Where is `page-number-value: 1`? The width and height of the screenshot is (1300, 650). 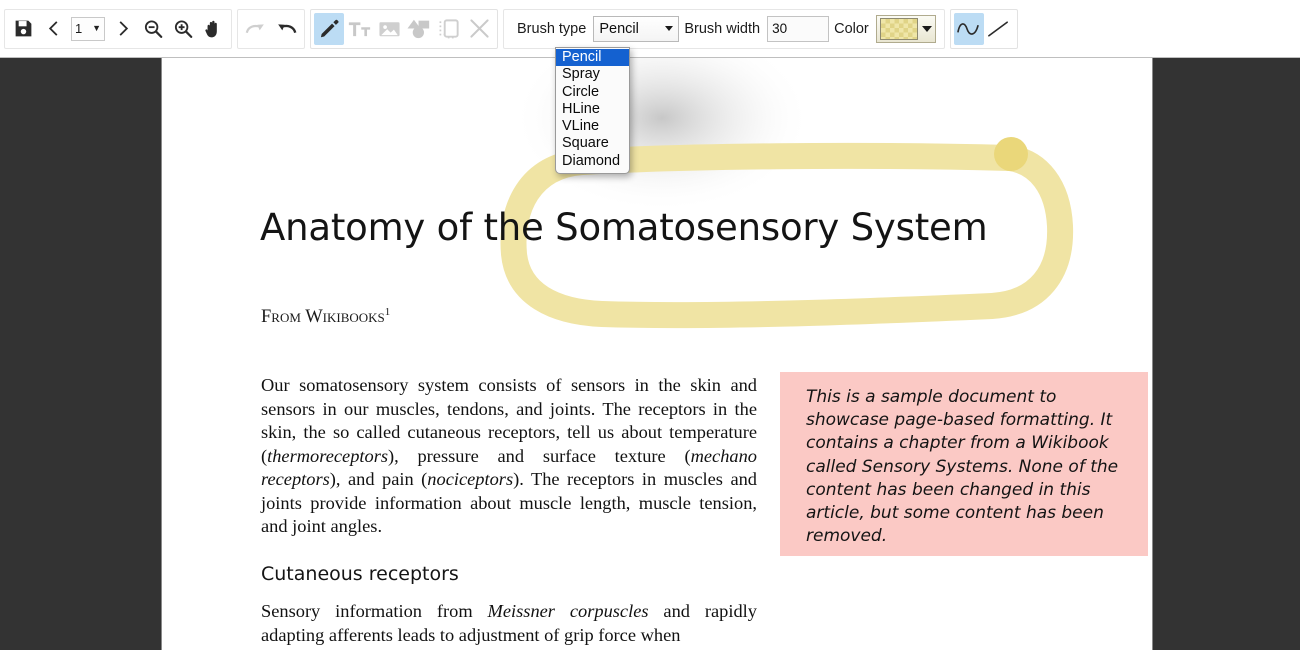 page-number-value: 1 is located at coordinates (79, 28).